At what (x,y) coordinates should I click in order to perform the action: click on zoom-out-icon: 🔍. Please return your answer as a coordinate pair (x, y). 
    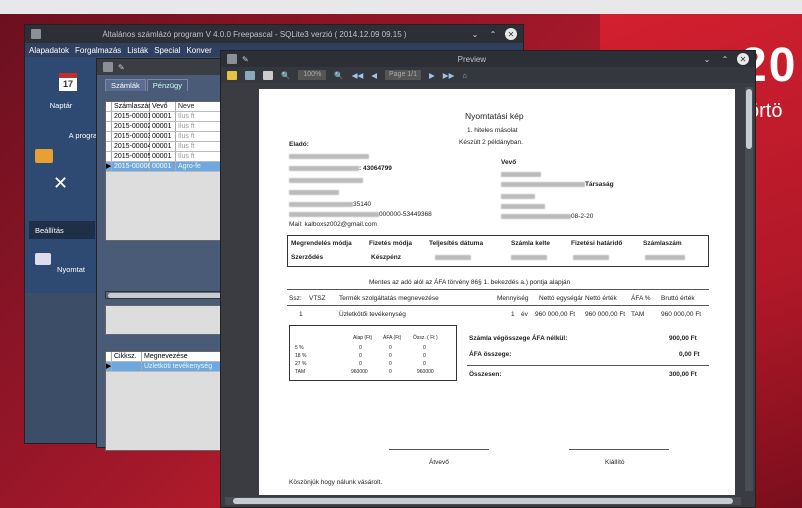
    Looking at the image, I should click on (285, 75).